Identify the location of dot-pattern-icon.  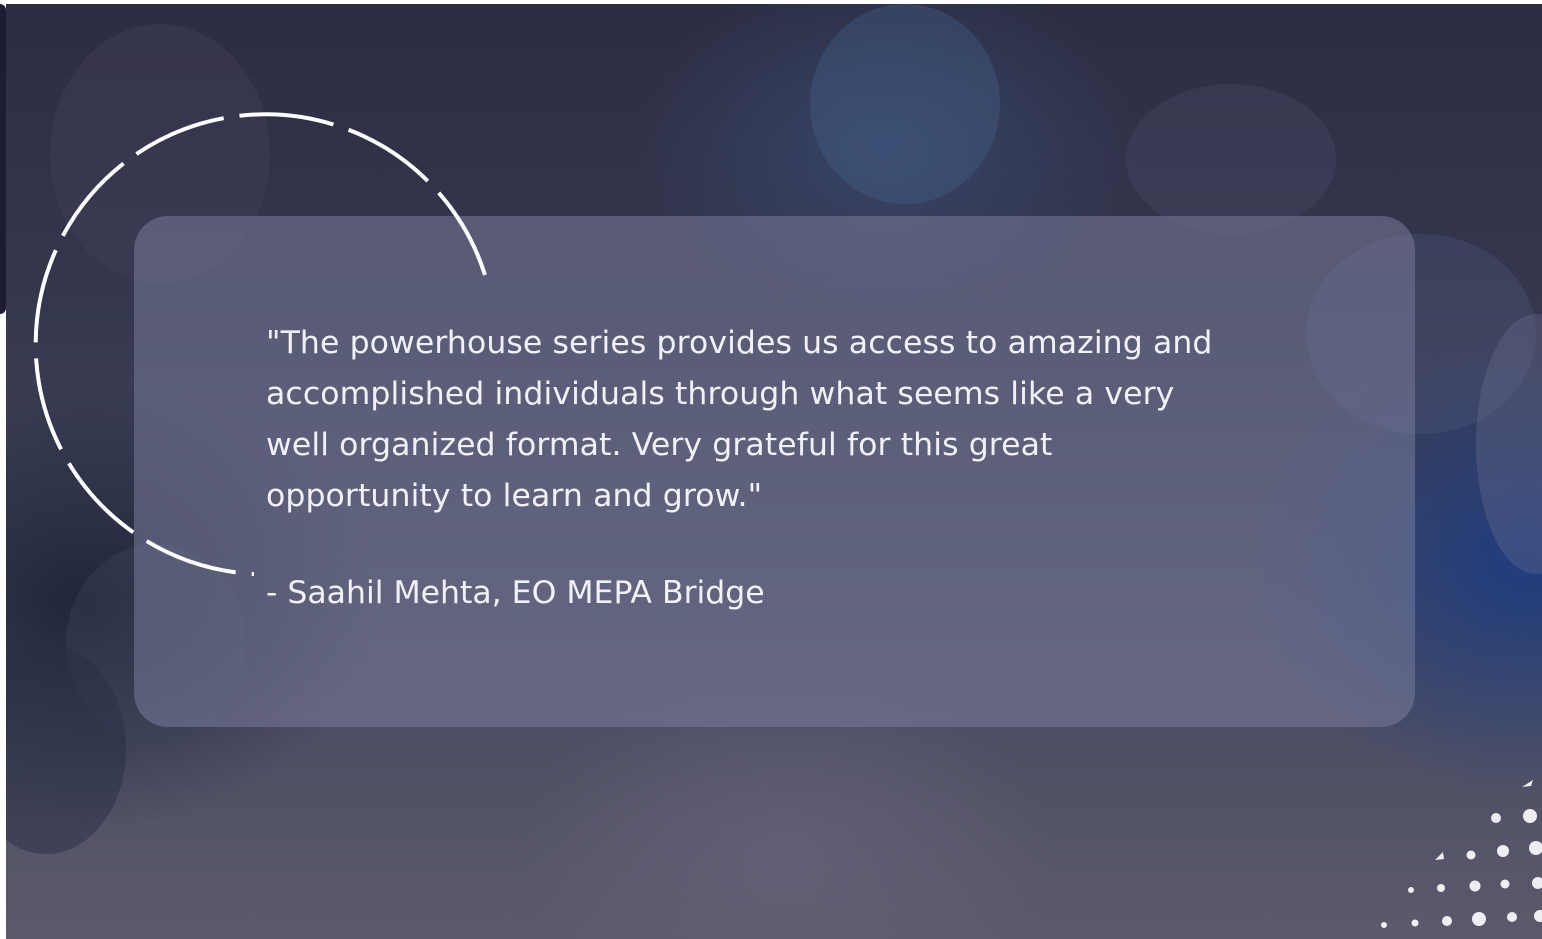
(1461, 854).